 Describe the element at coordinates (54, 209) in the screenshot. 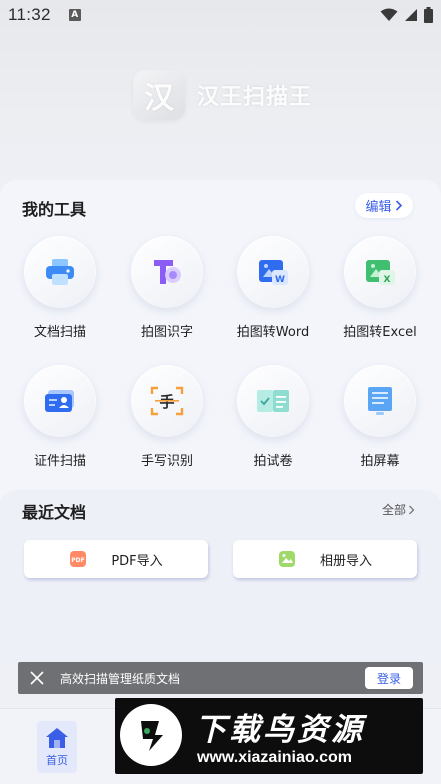

I see `tools-section-title: 我的工具` at that location.